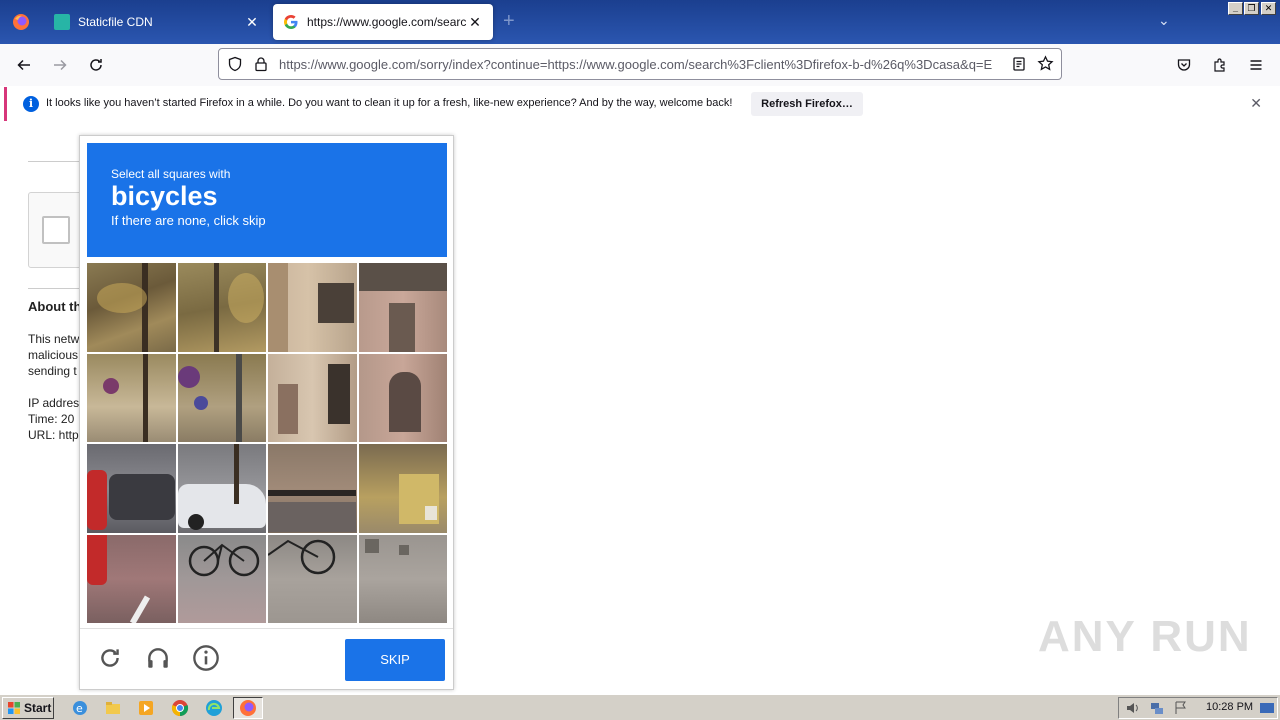  What do you see at coordinates (1164, 20) in the screenshot?
I see `chevron-down-icon: ⌄` at bounding box center [1164, 20].